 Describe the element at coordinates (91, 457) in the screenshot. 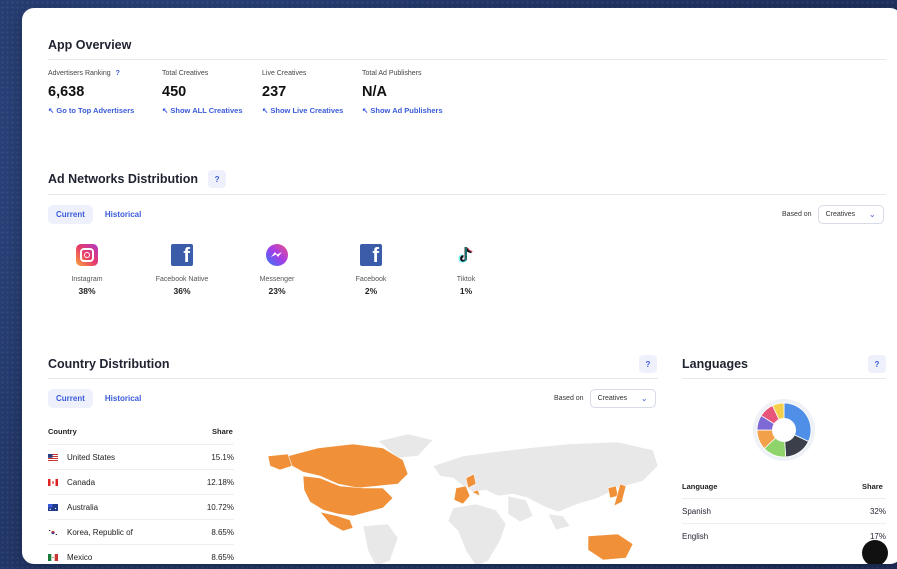

I see `country-name: United States` at that location.